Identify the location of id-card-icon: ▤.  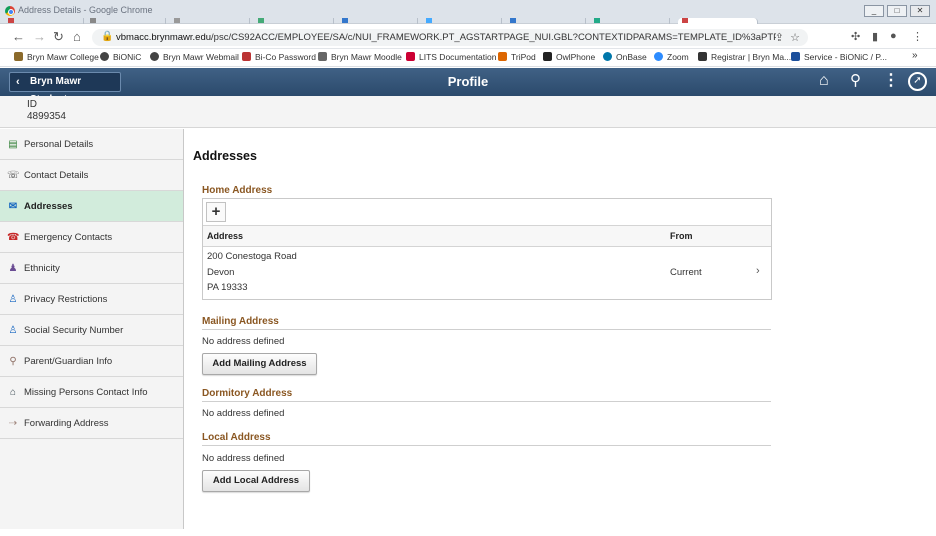
(13, 144).